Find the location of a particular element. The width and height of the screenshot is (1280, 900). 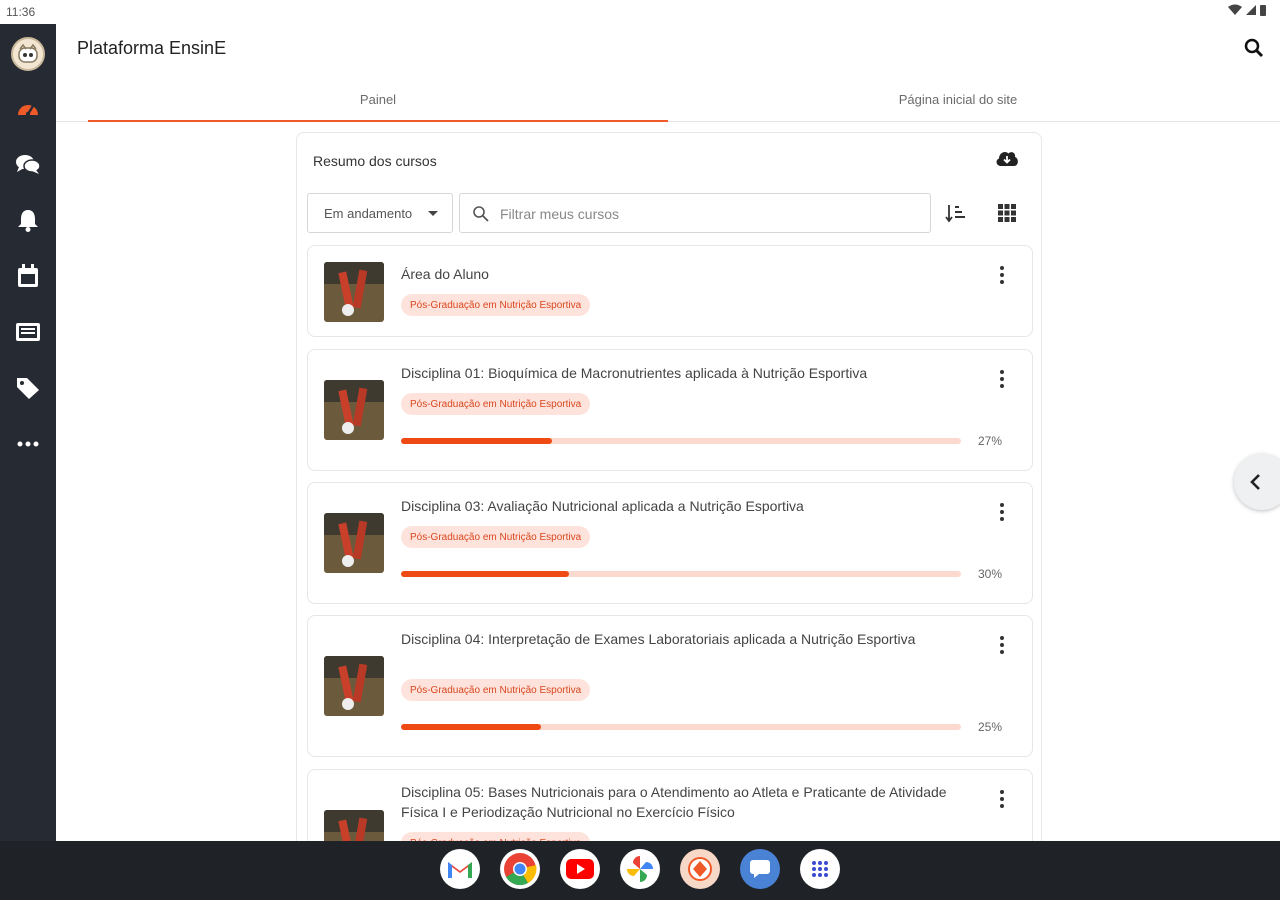

messages-icon is located at coordinates (28, 164).